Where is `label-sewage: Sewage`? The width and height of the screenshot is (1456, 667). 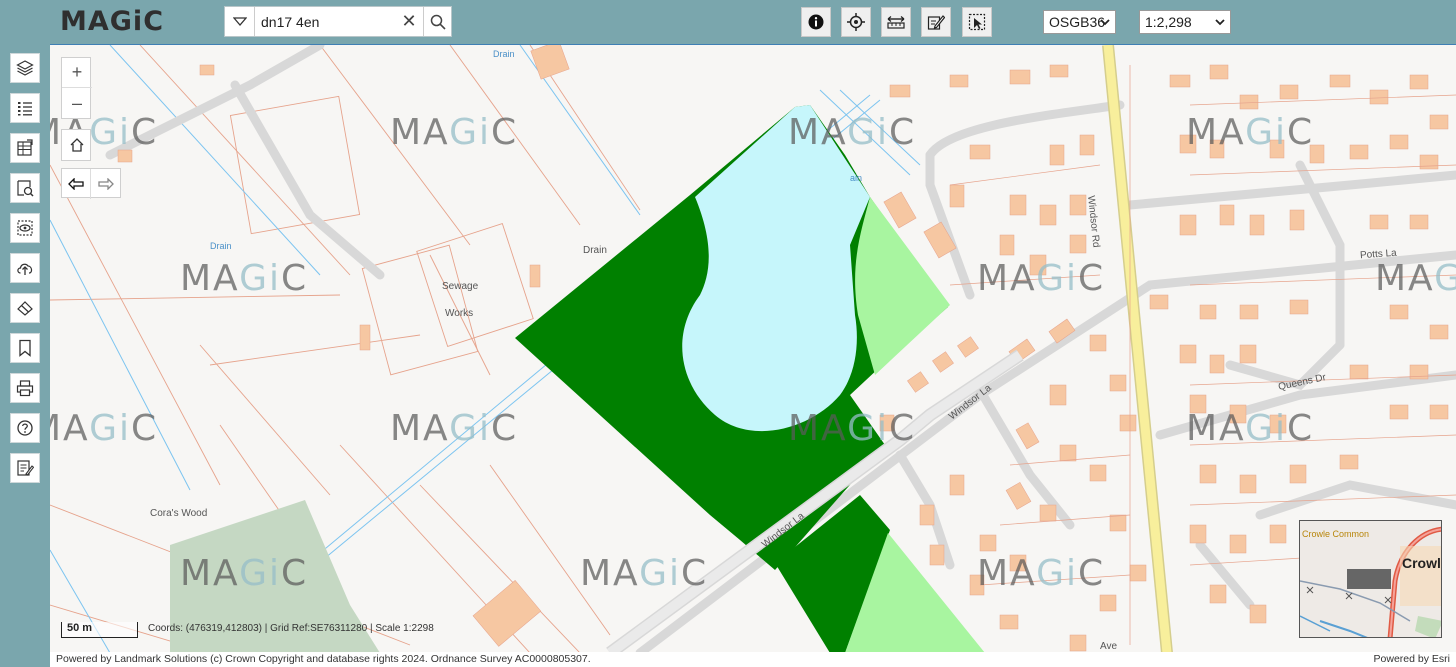
label-sewage: Sewage is located at coordinates (460, 286).